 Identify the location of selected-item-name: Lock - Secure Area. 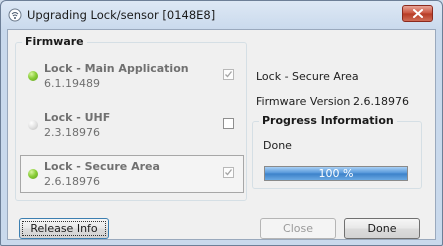
(307, 76).